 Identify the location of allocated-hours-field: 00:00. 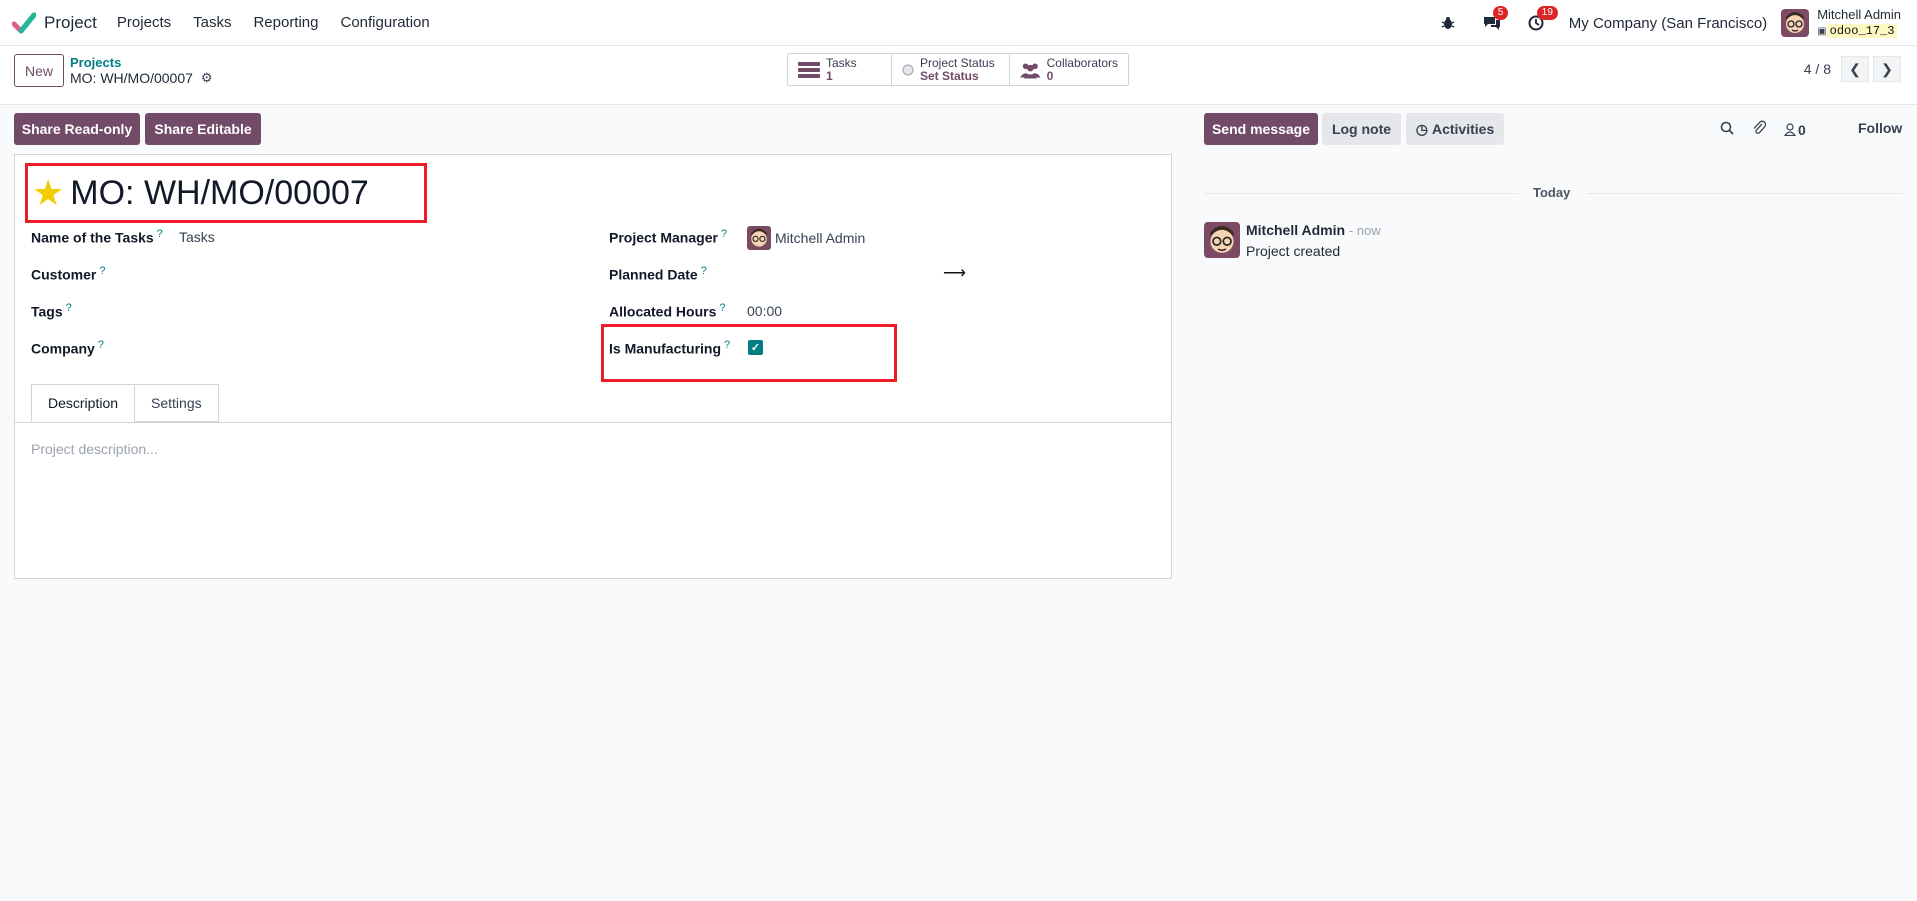
(764, 311).